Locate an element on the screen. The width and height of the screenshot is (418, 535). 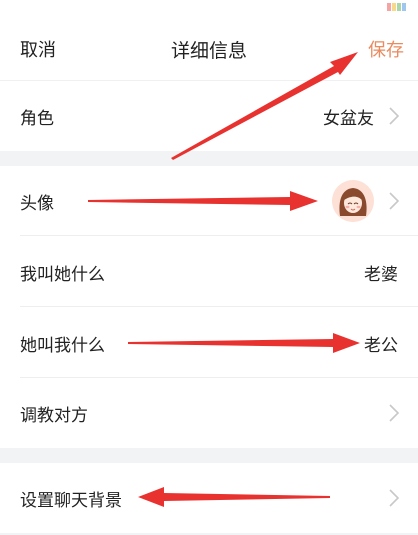
she-calls-me-label: 她叫我什么 is located at coordinates (62, 345).